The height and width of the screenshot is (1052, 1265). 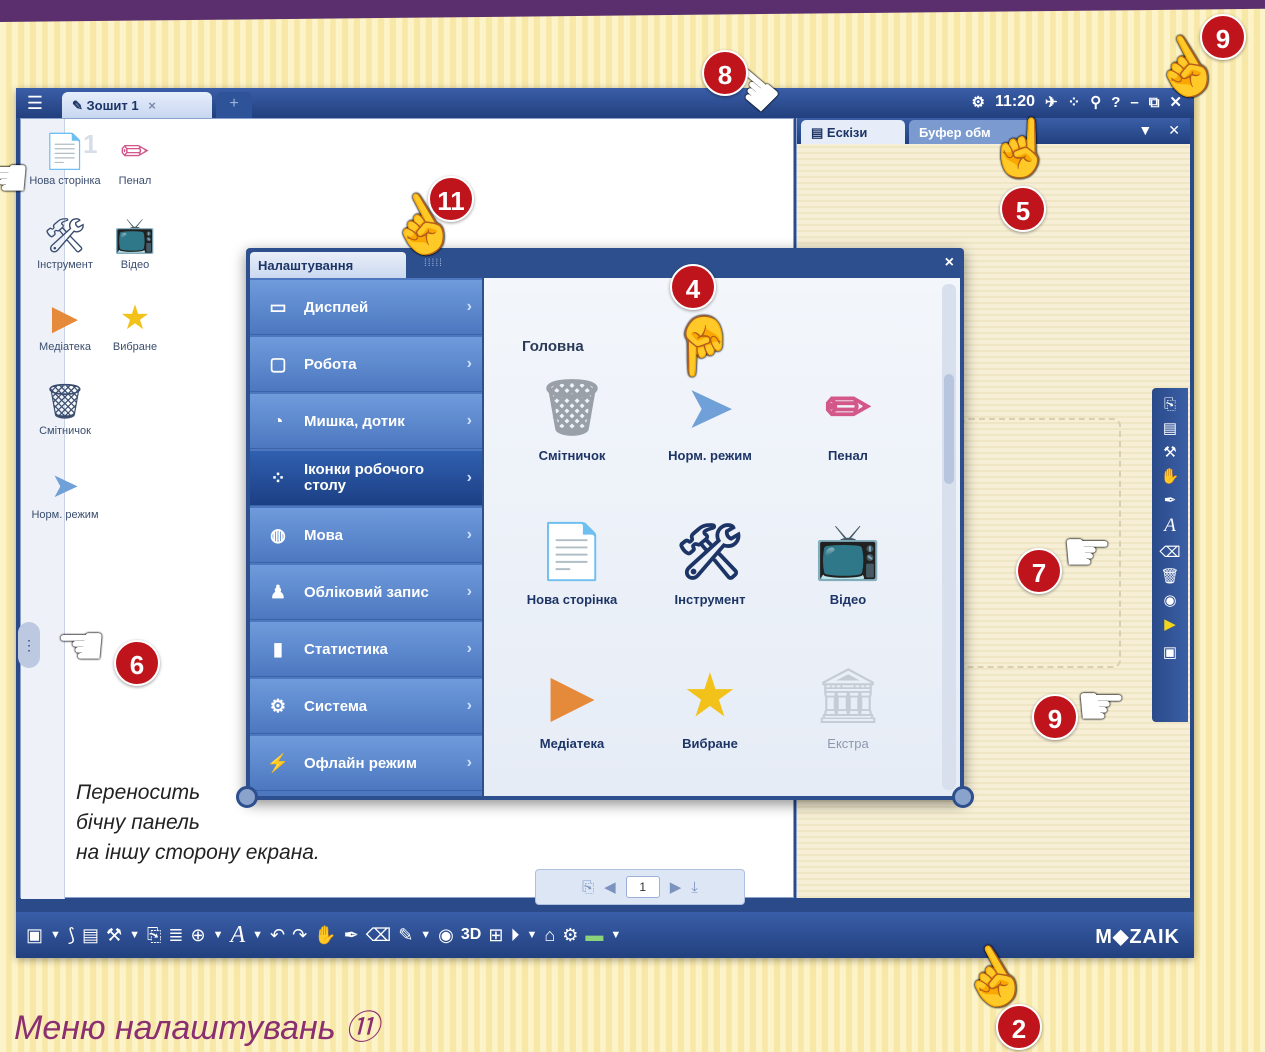 What do you see at coordinates (366, 706) in the screenshot?
I see `menu-item-system: ⚙ Система ›` at bounding box center [366, 706].